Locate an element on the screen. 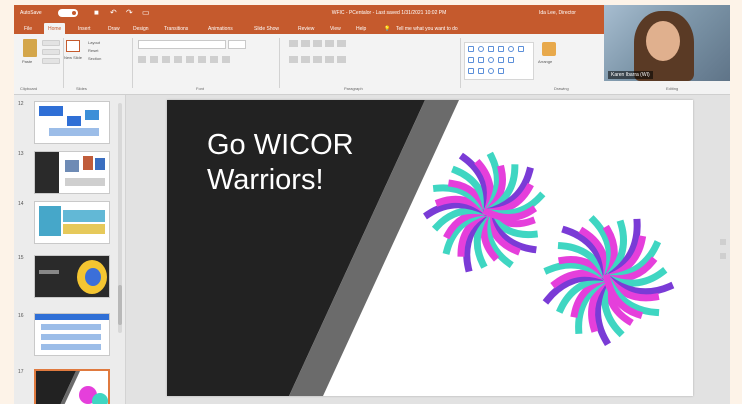  thumbnail-number: 17 is located at coordinates (21, 372).